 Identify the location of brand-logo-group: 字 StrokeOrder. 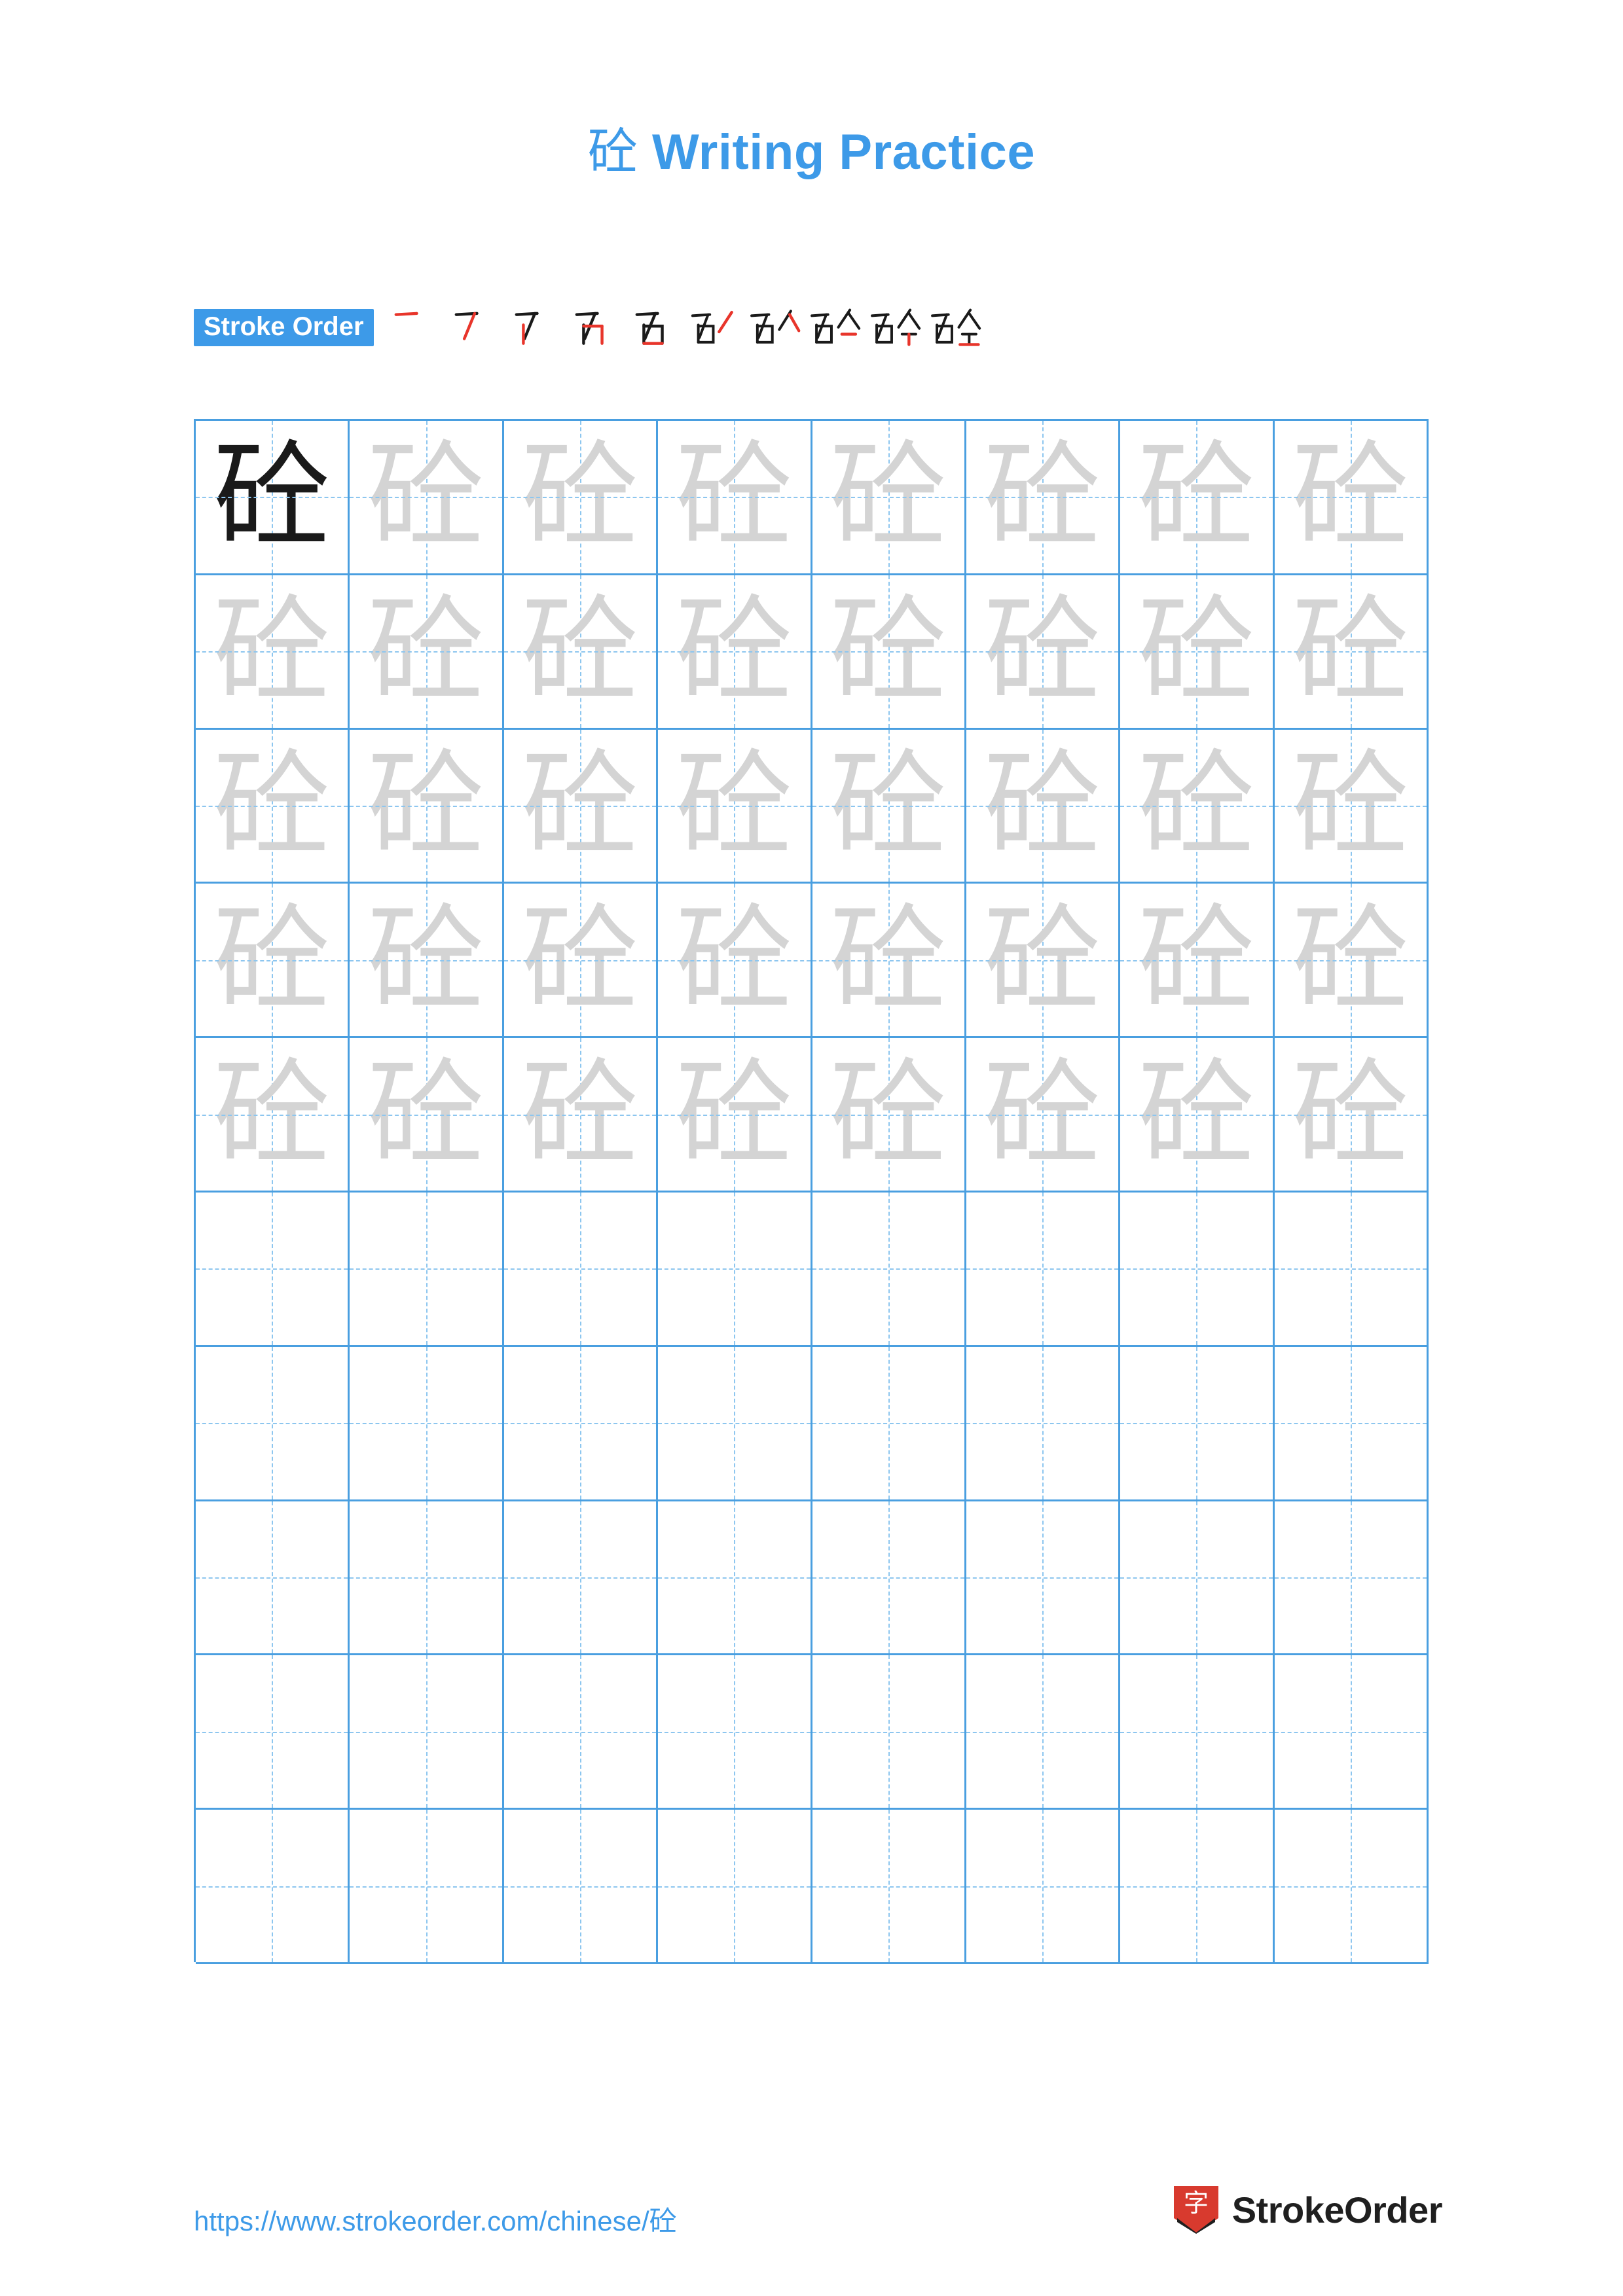
(1307, 2209).